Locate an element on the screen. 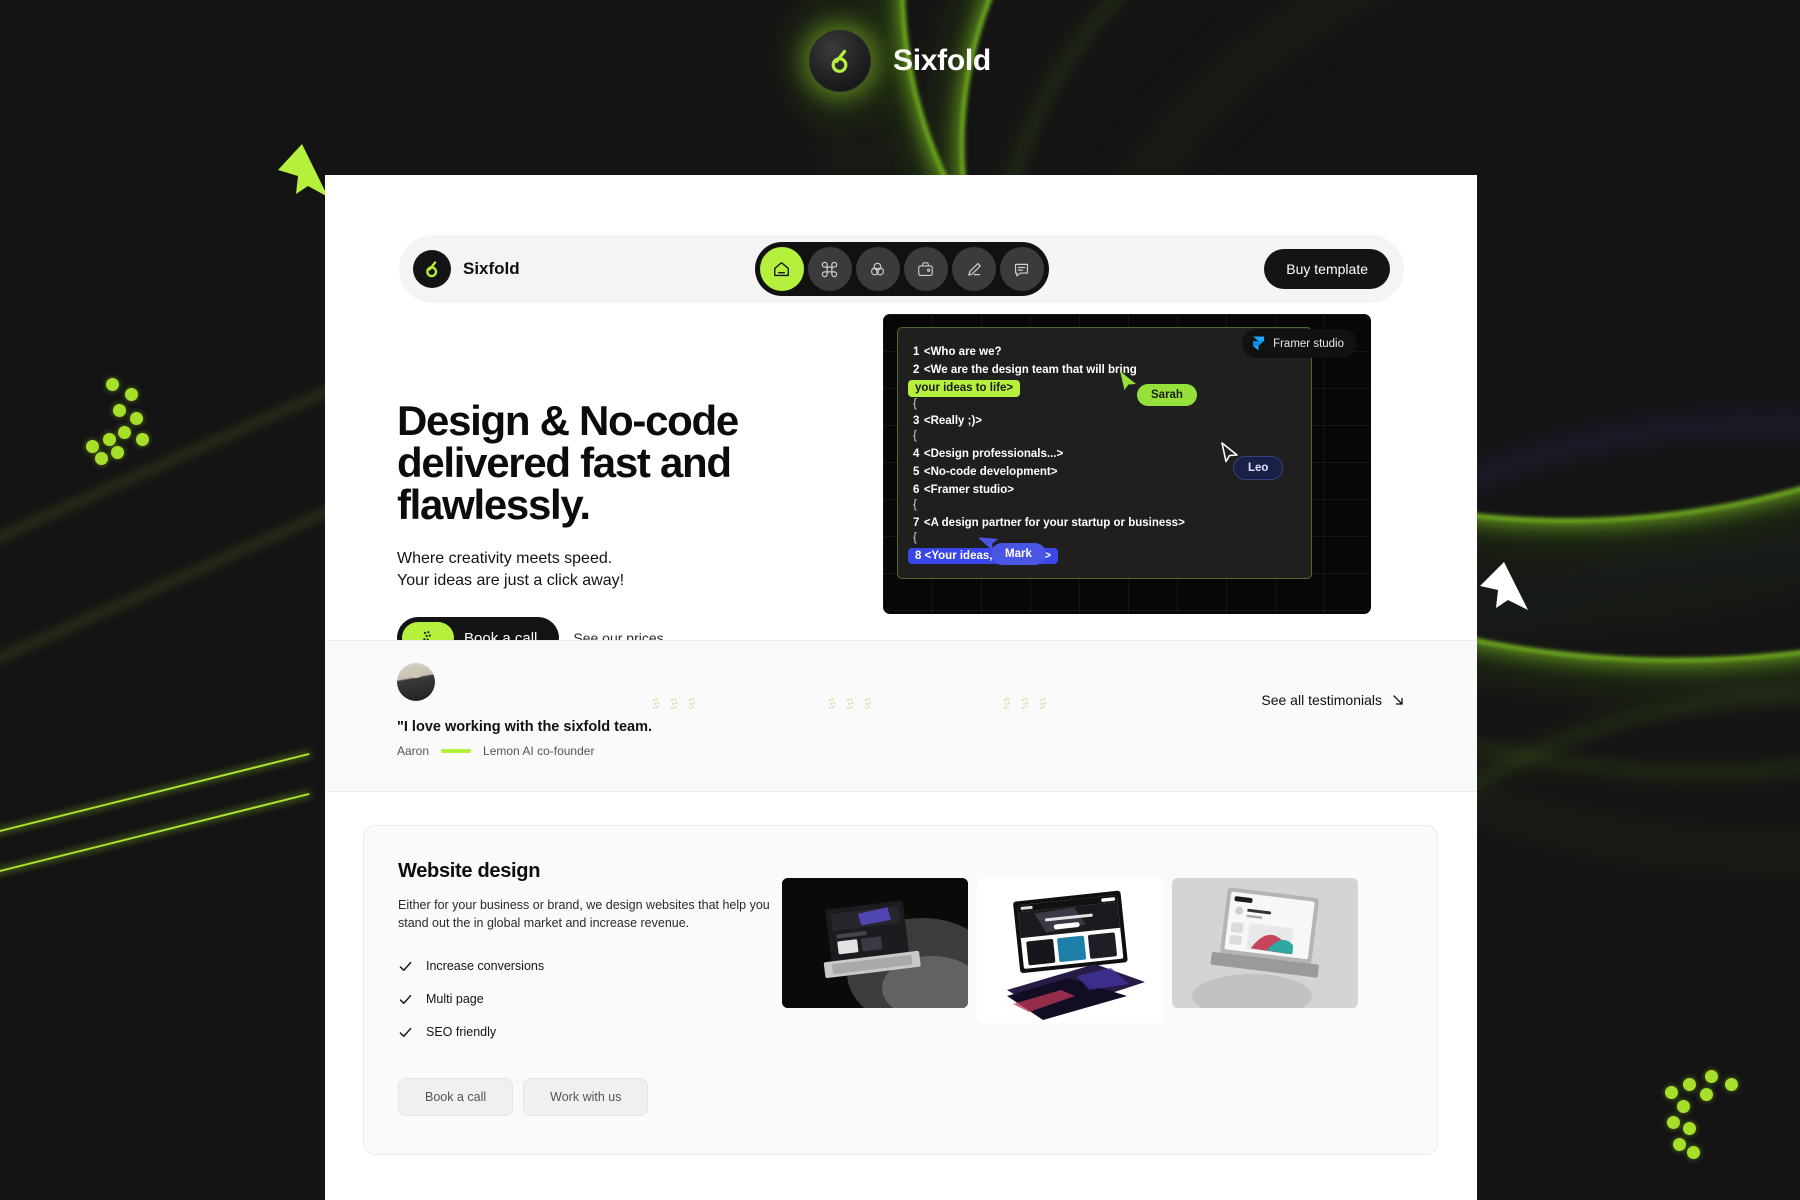 The width and height of the screenshot is (1800, 1200). framer-studio-badge: Framer studio is located at coordinates (1299, 343).